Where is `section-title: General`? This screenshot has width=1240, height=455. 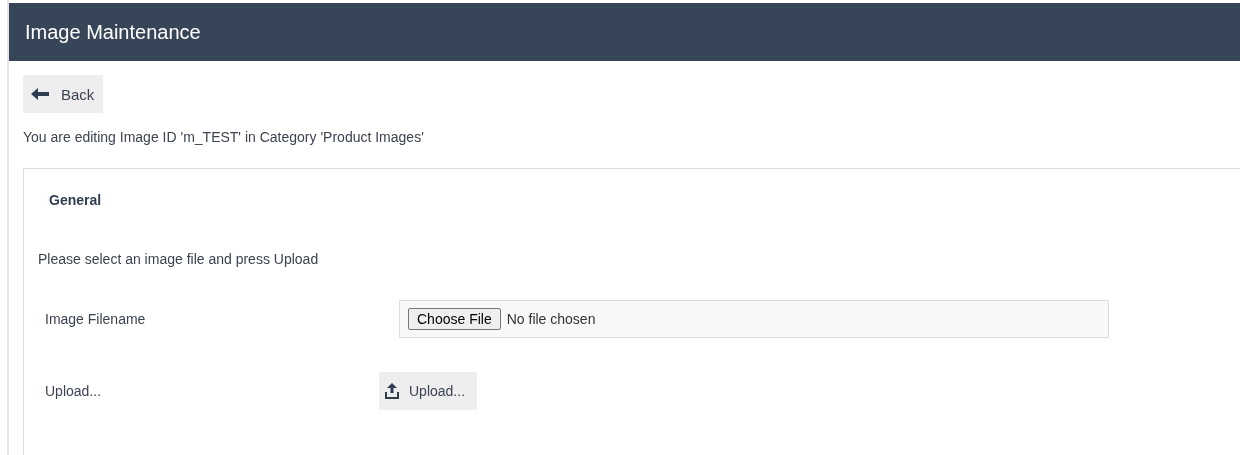 section-title: General is located at coordinates (76, 200).